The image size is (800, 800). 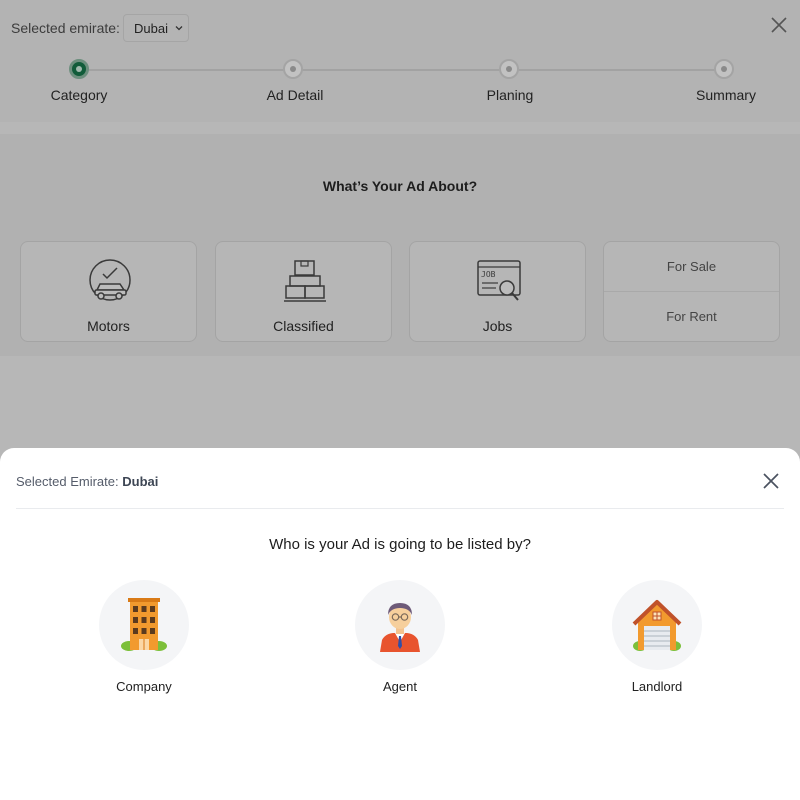 I want to click on category-card-classified: Classified, so click(x=303, y=291).